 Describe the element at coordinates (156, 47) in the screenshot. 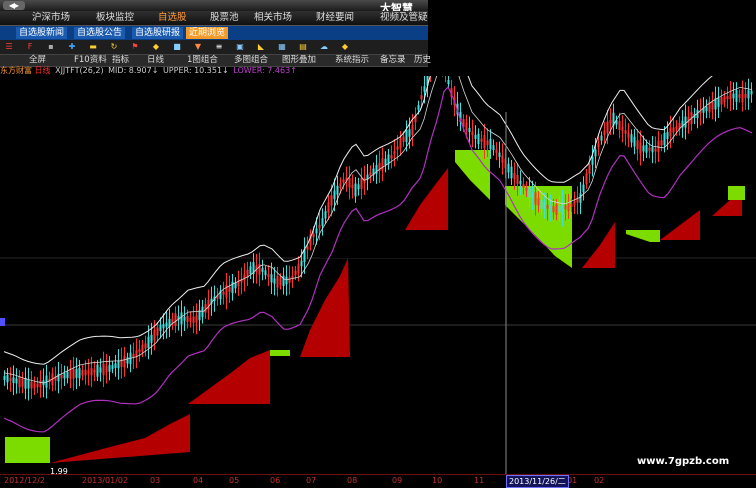

I see `diamond-icon: ◆` at that location.